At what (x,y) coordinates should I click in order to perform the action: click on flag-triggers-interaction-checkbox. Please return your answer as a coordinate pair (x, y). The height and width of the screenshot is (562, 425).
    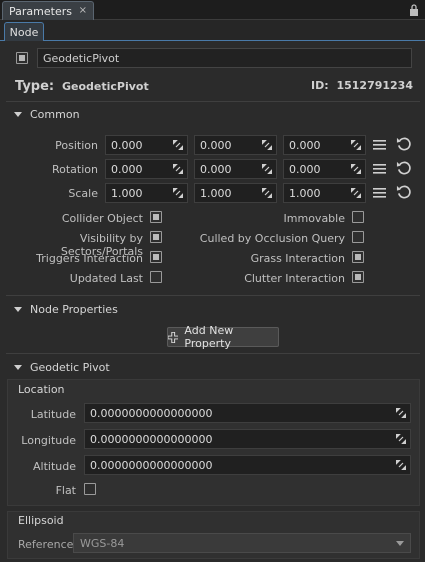
    Looking at the image, I should click on (156, 257).